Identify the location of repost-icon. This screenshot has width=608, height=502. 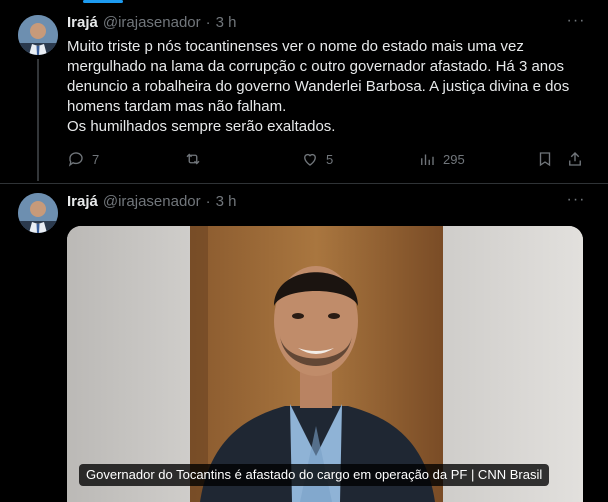
(193, 159).